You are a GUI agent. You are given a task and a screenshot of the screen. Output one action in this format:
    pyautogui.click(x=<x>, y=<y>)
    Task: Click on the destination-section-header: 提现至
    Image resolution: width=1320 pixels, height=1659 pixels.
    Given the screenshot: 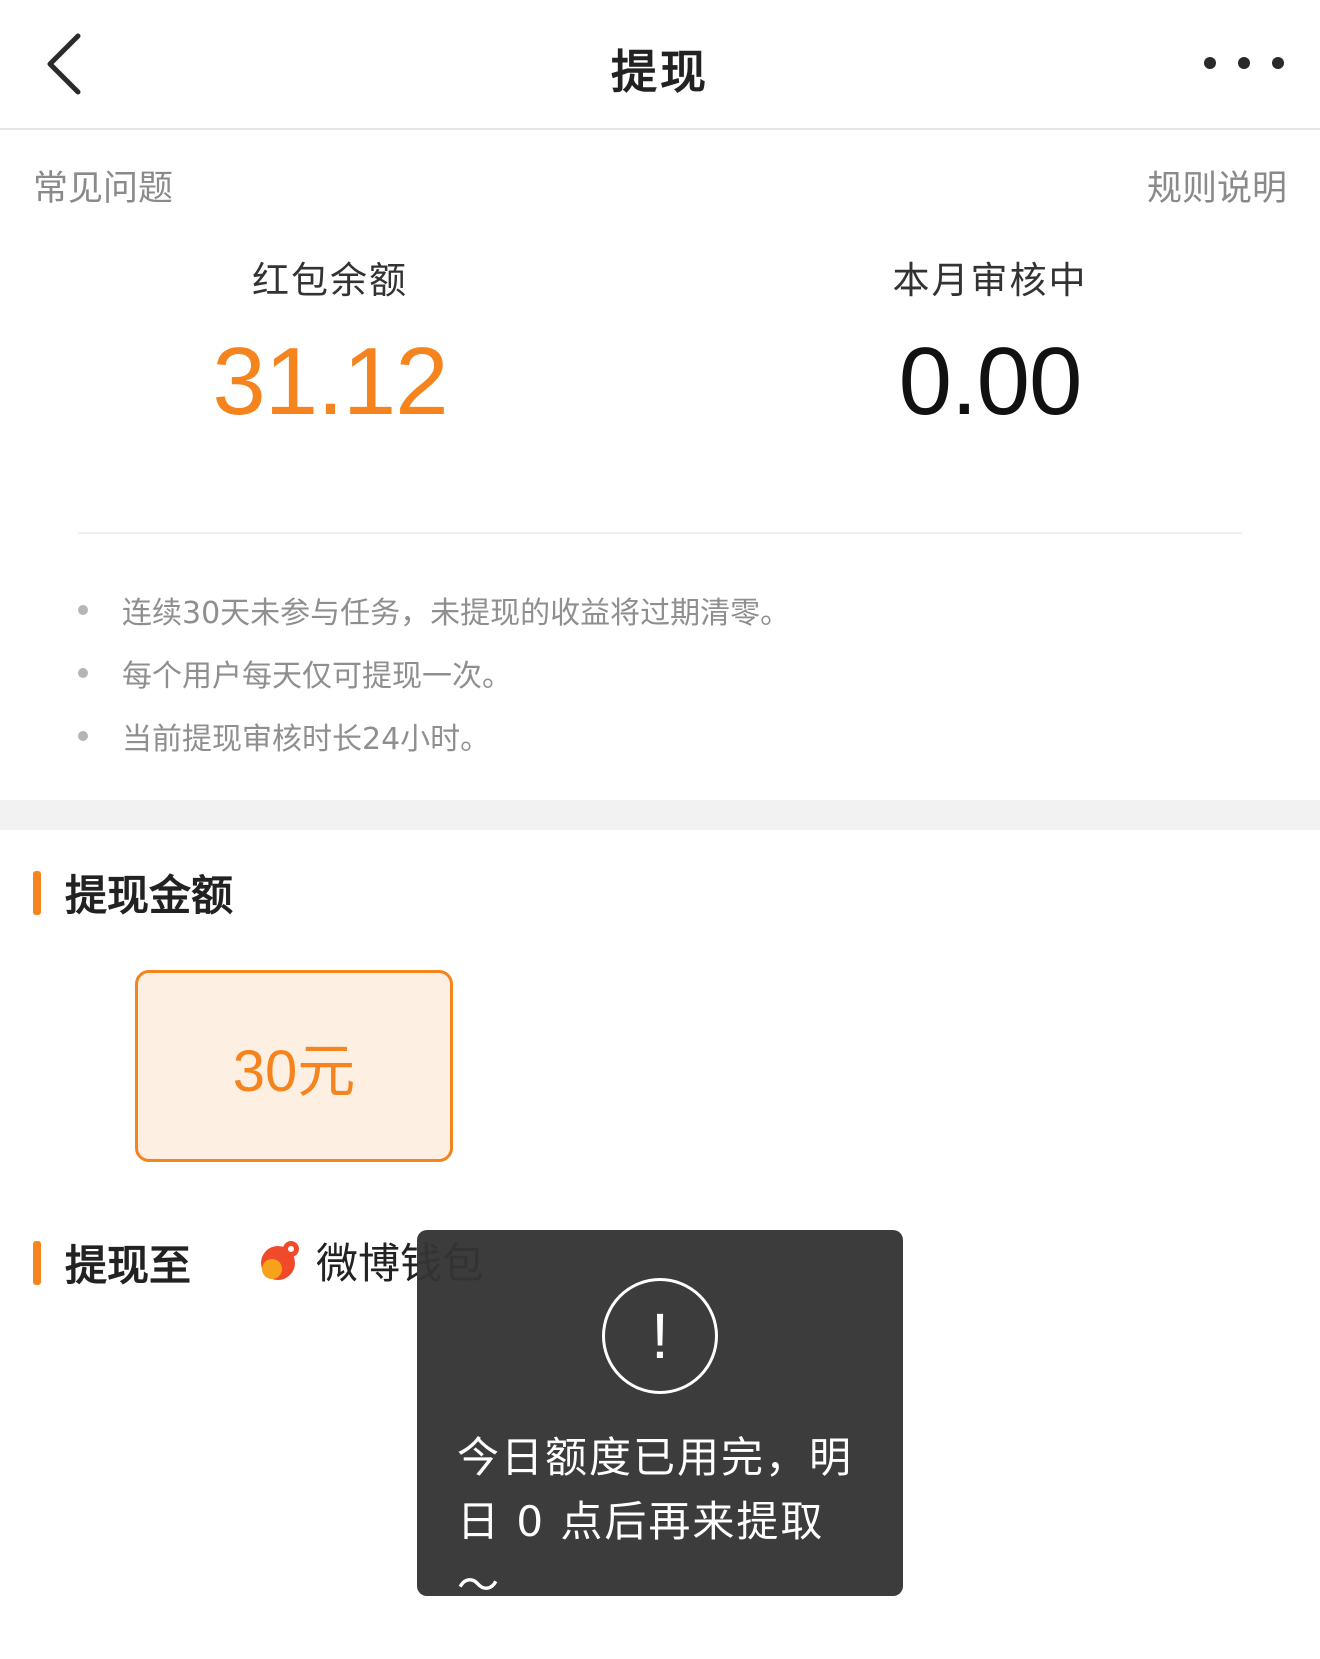 What is the action you would take?
    pyautogui.click(x=112, y=1262)
    